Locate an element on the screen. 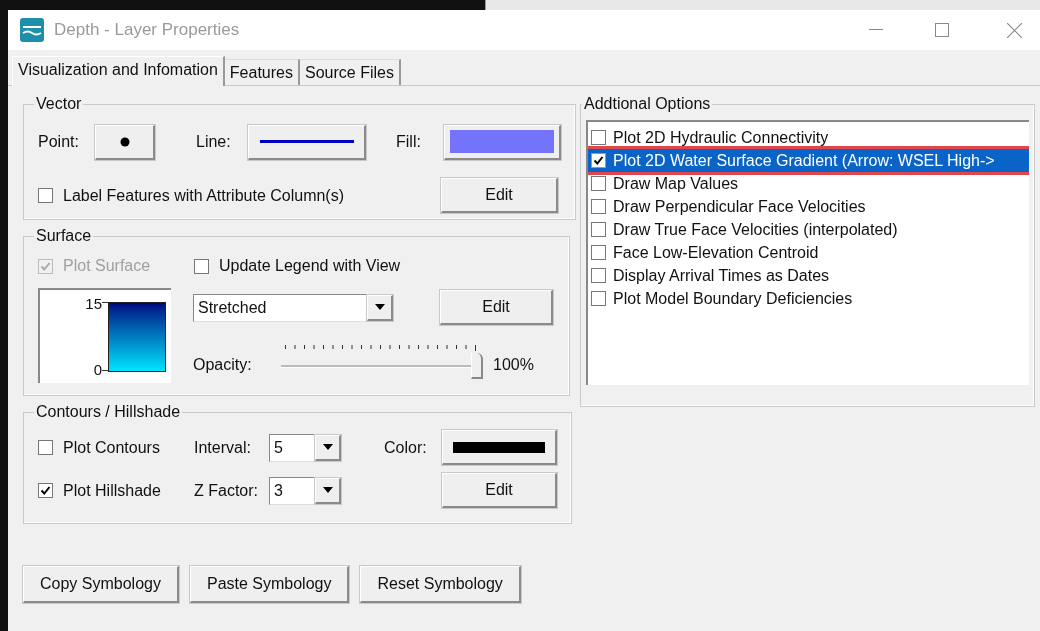  opacity-reading: 100% is located at coordinates (513, 365).